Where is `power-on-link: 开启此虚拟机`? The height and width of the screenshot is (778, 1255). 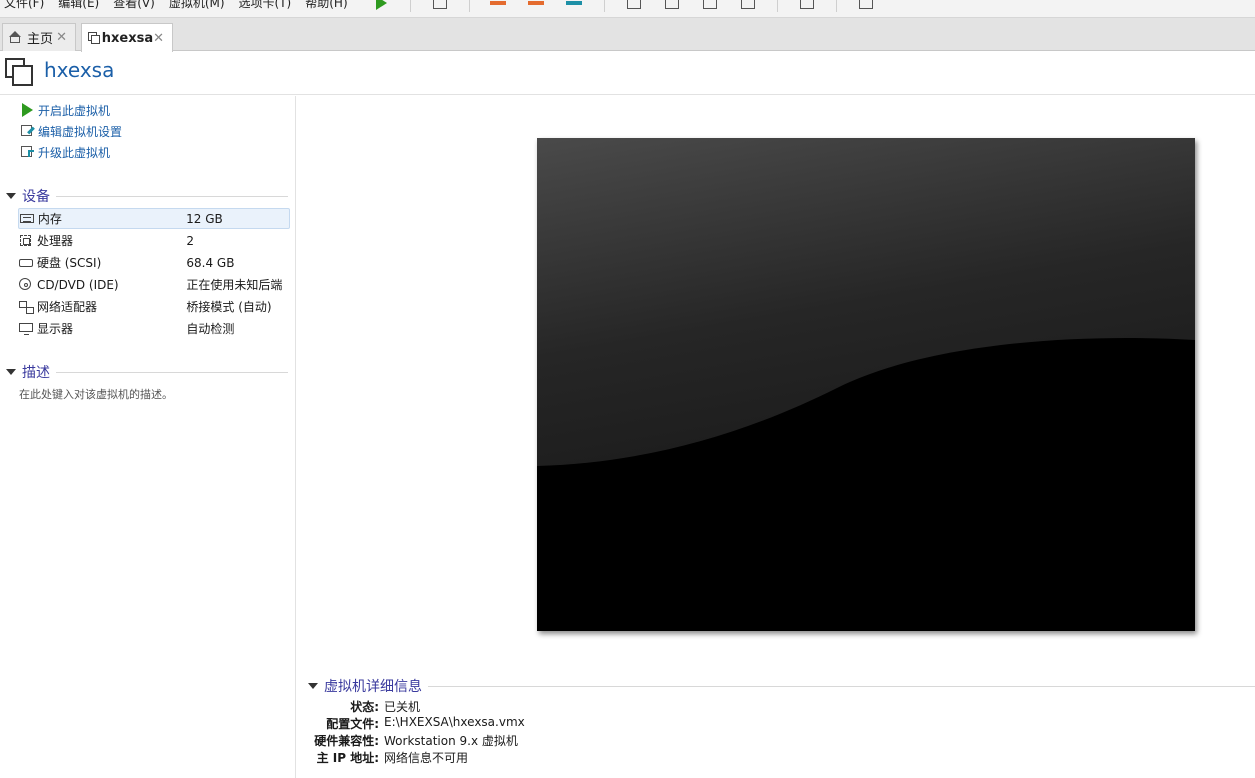 power-on-link: 开启此虚拟机 is located at coordinates (65, 110).